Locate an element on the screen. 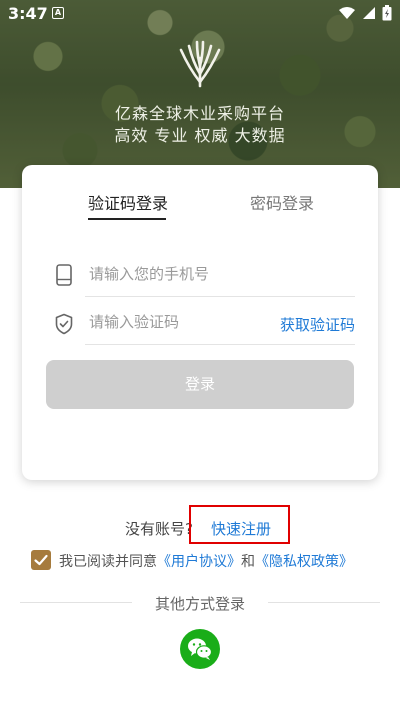 The height and width of the screenshot is (711, 400). divider-right is located at coordinates (324, 602).